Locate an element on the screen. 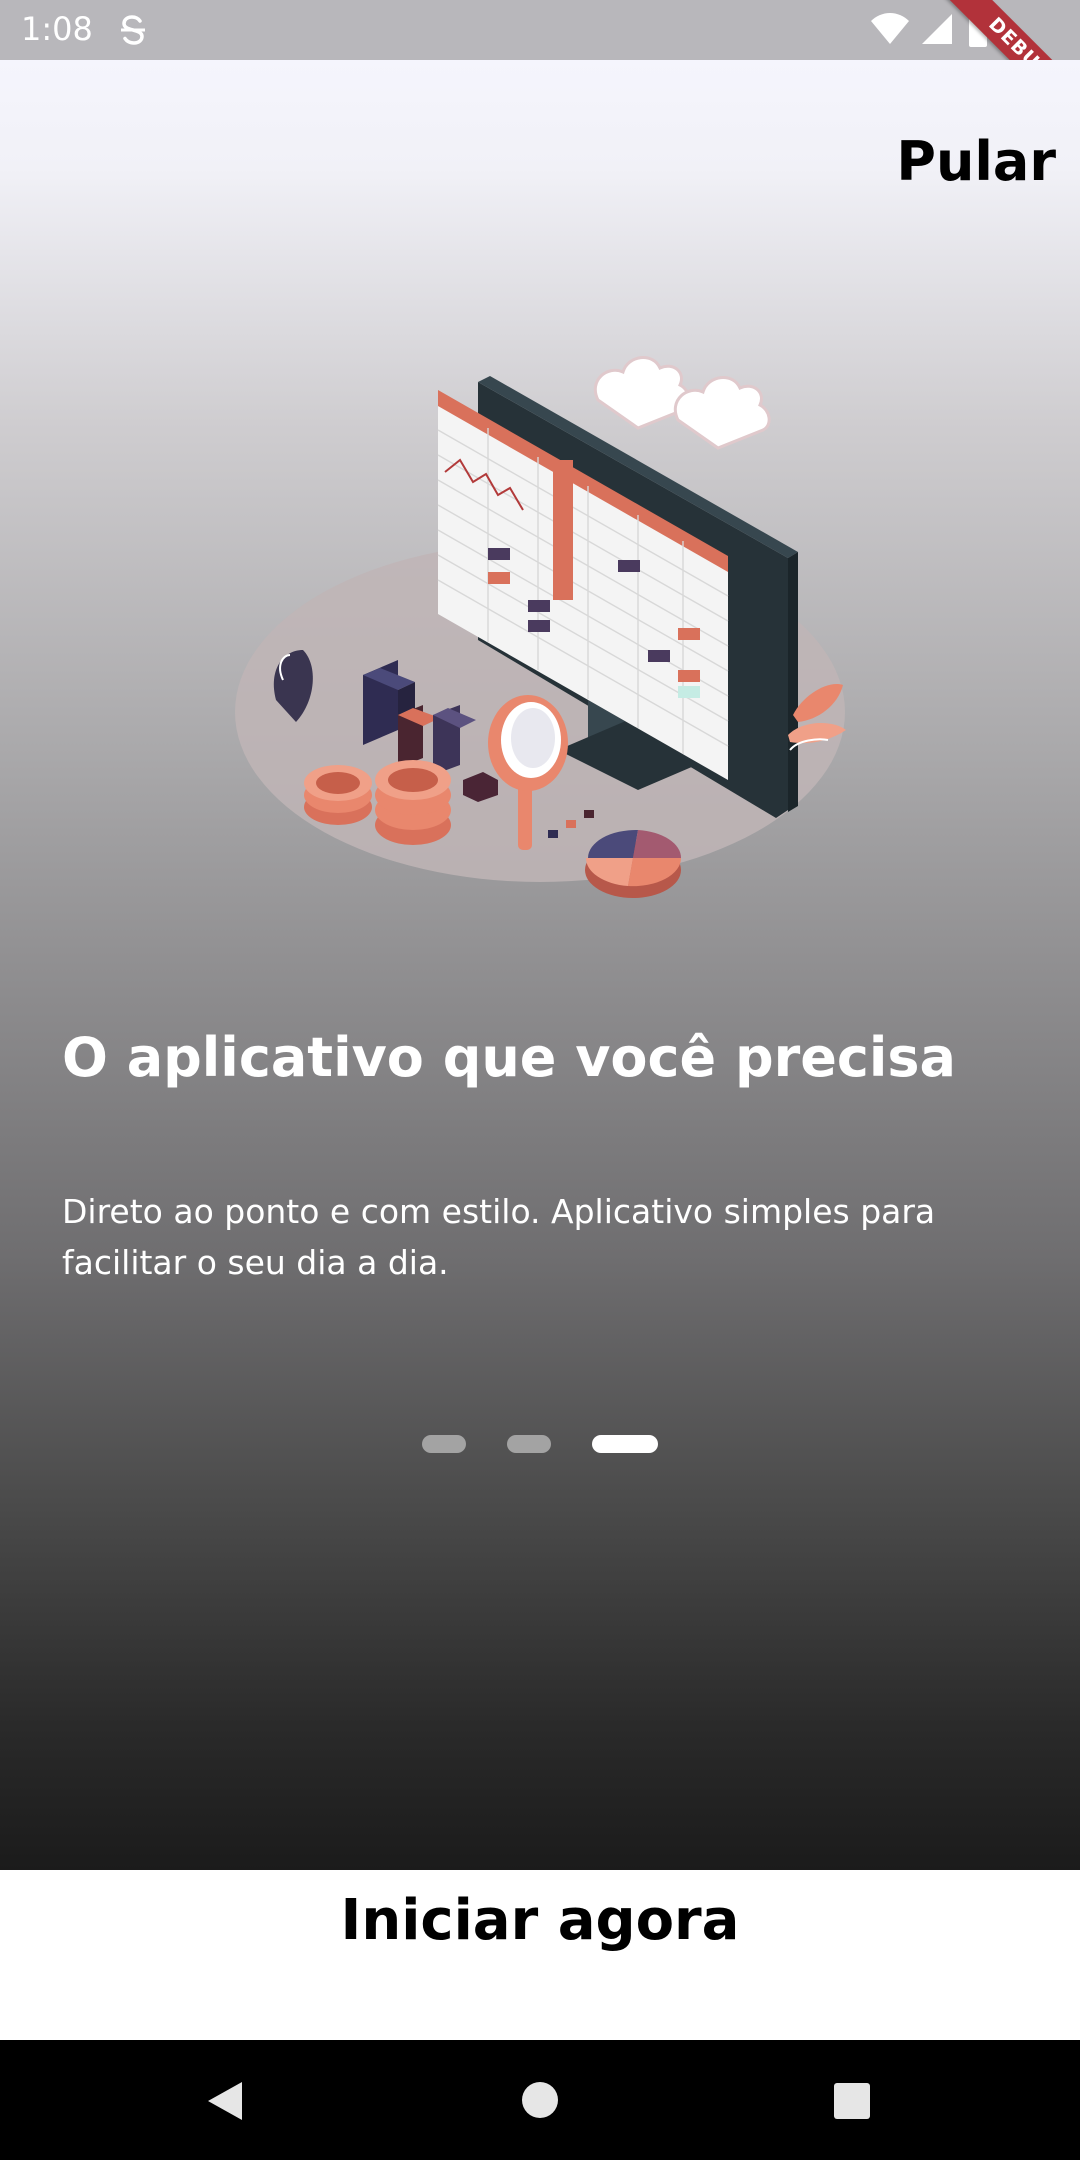  battery-icon is located at coordinates (978, 28).